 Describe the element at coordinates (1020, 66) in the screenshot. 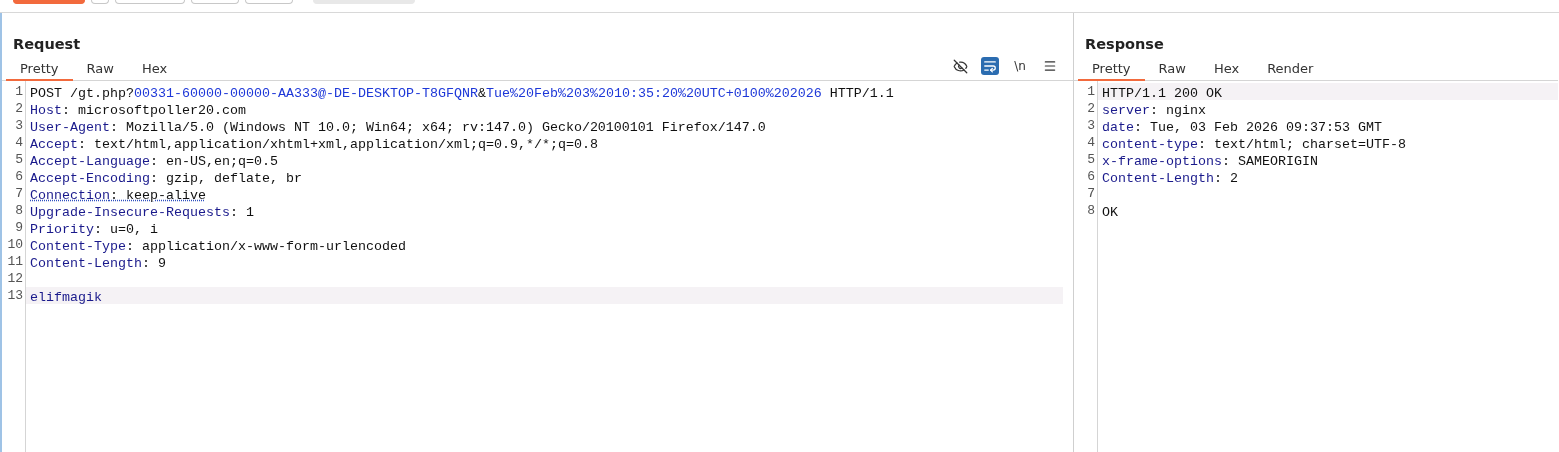

I see `newline-toggle: \n` at that location.